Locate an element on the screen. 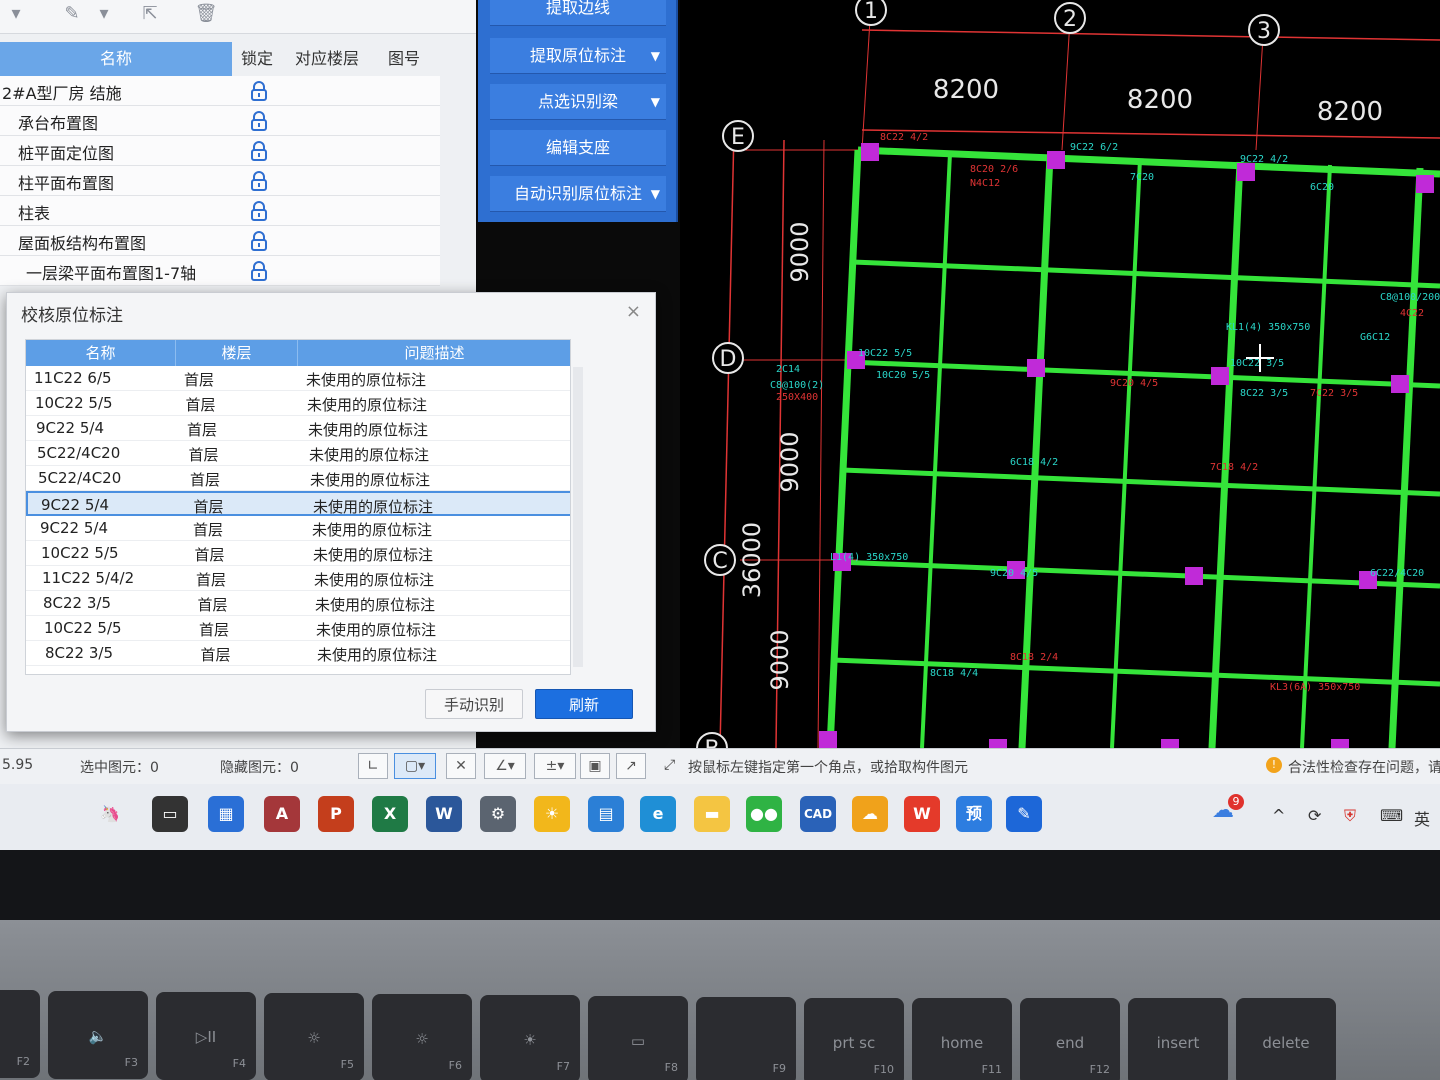 The height and width of the screenshot is (1080, 1440). keyboard-key: home F11 is located at coordinates (962, 1039).